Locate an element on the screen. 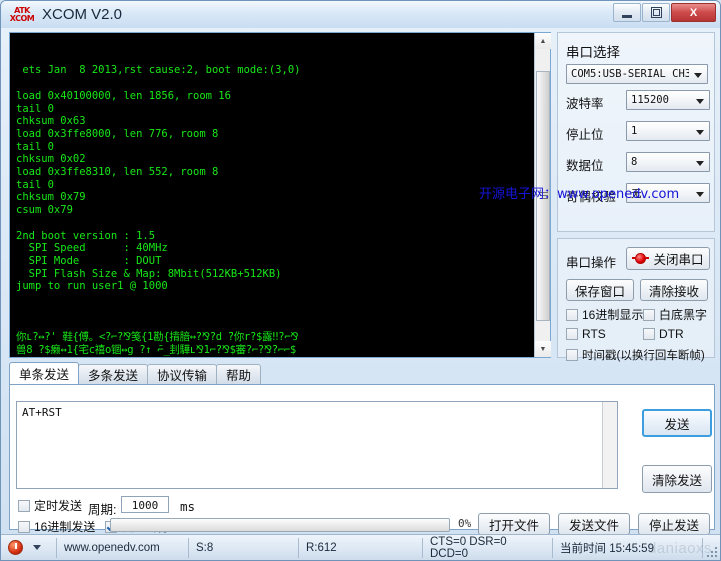 The height and width of the screenshot is (561, 721). atk-xcom-logo-icon: ATK XCOM is located at coordinates (22, 15).